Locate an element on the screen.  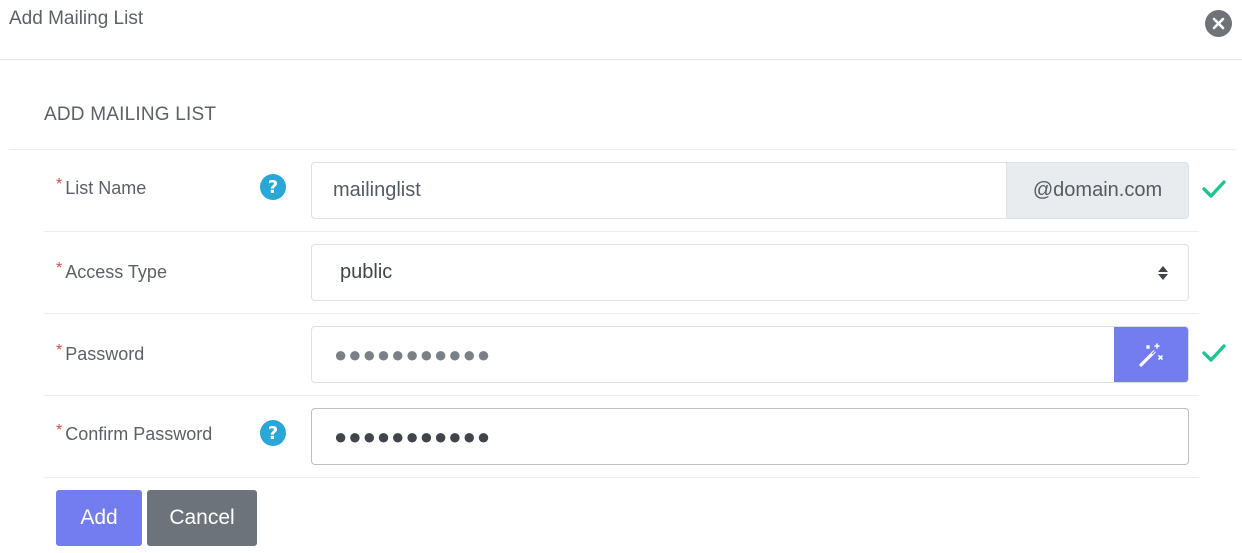
add-button: Add is located at coordinates (99, 518).